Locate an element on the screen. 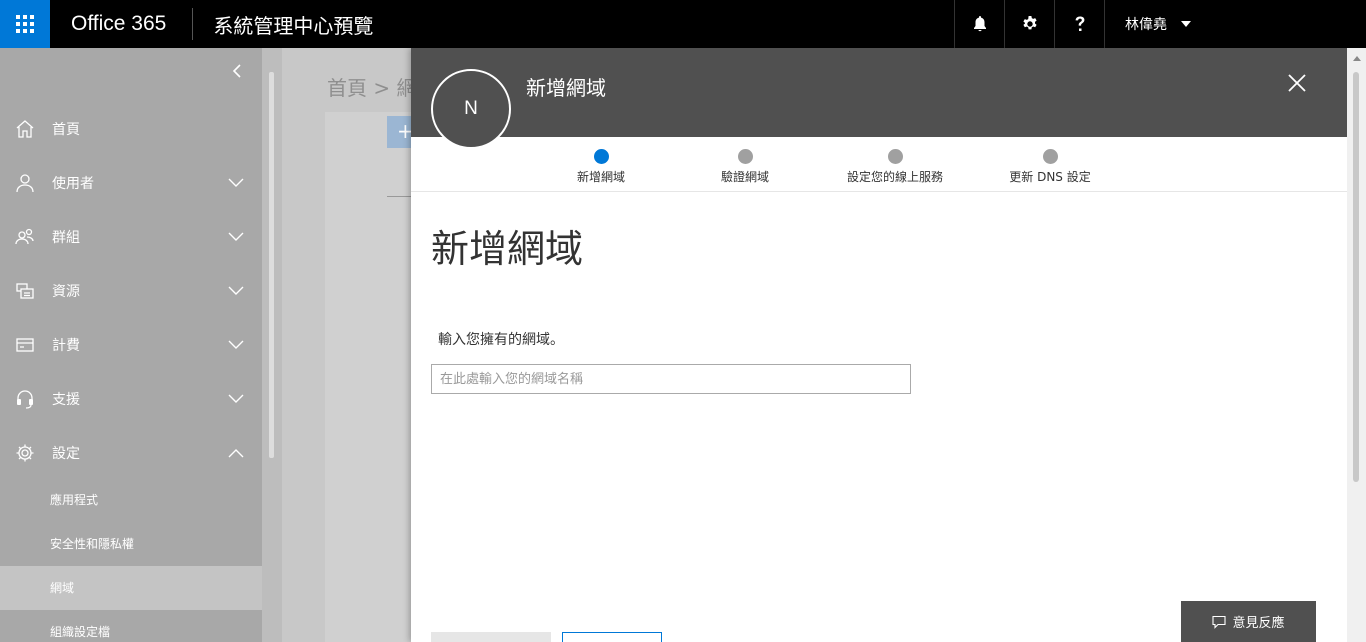 This screenshot has width=1366, height=642. office-365-brand: Office 365 is located at coordinates (121, 24).